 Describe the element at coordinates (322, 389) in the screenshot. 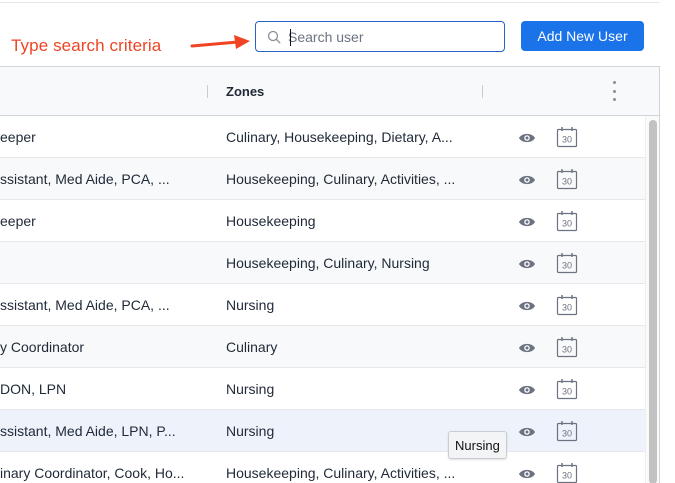

I see `table-row: DON, LPN Nursing 30` at that location.